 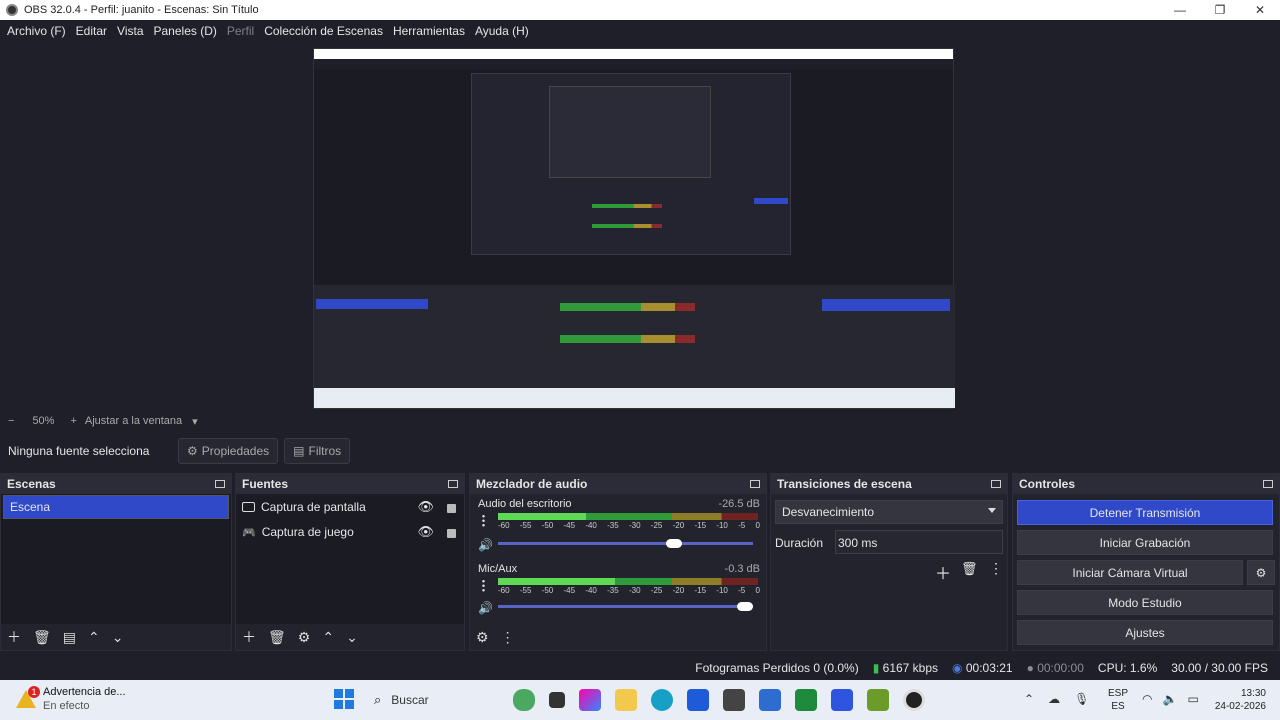 What do you see at coordinates (11, 421) in the screenshot?
I see `zoom-out-button: −` at bounding box center [11, 421].